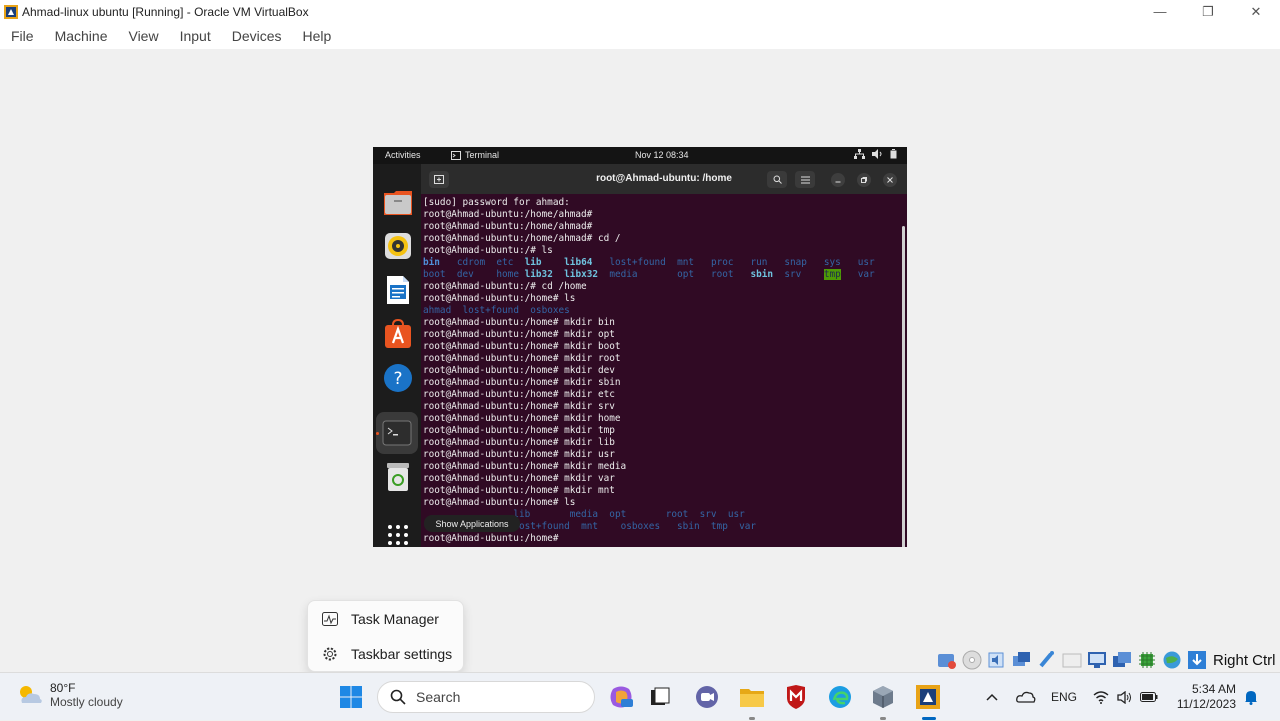 The image size is (1280, 721). Describe the element at coordinates (317, 36) in the screenshot. I see `menu-help: Help` at that location.